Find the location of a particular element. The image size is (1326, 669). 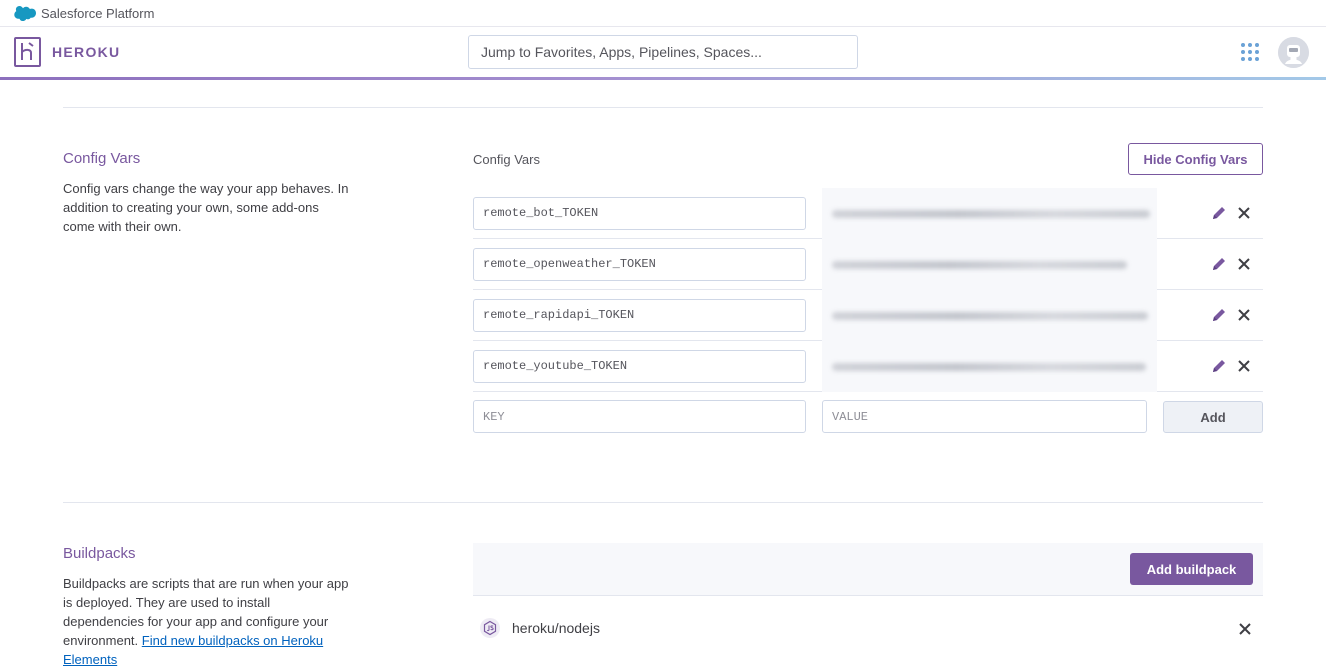

heroku-header: HEROKU is located at coordinates (663, 53).